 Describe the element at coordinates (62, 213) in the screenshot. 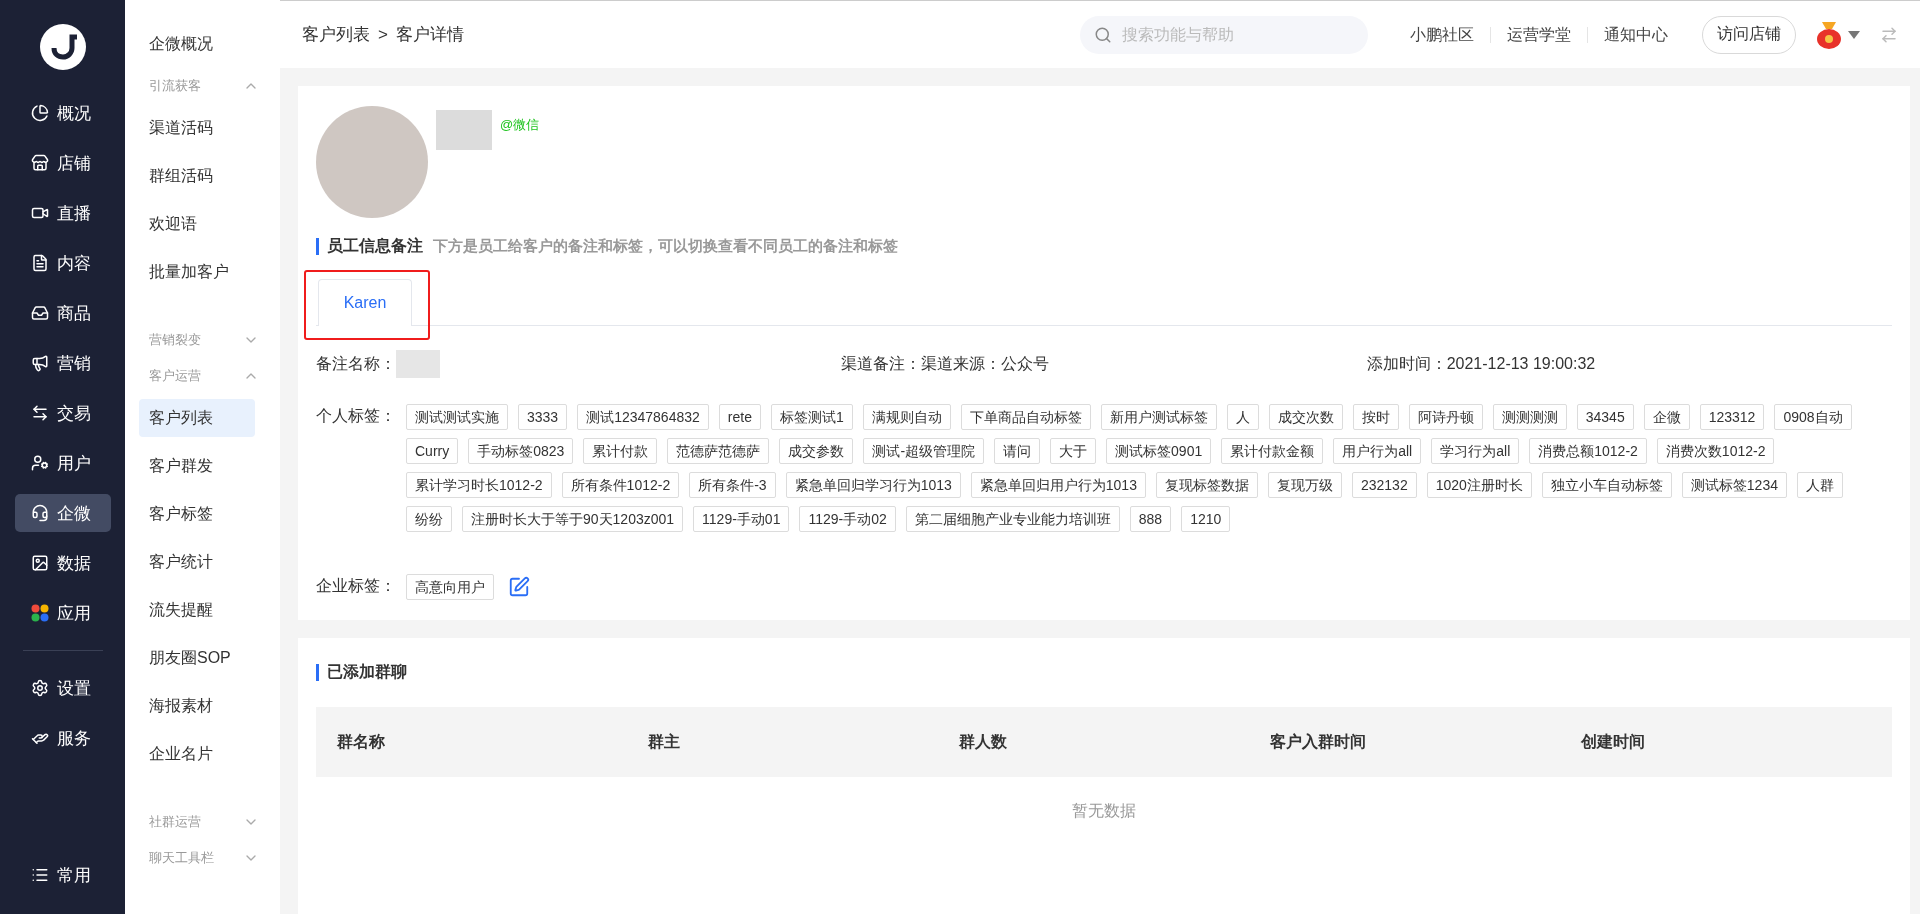

I see `nav-item: 直播` at that location.